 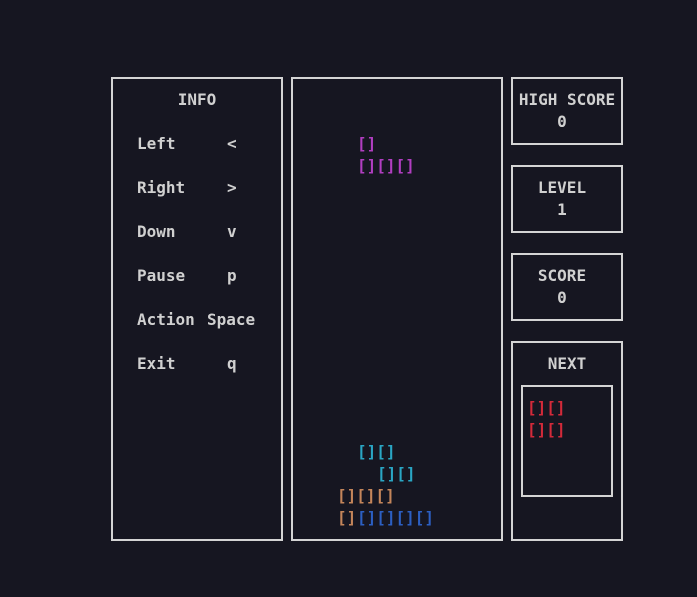 What do you see at coordinates (562, 121) in the screenshot?
I see `high-score-value: 0` at bounding box center [562, 121].